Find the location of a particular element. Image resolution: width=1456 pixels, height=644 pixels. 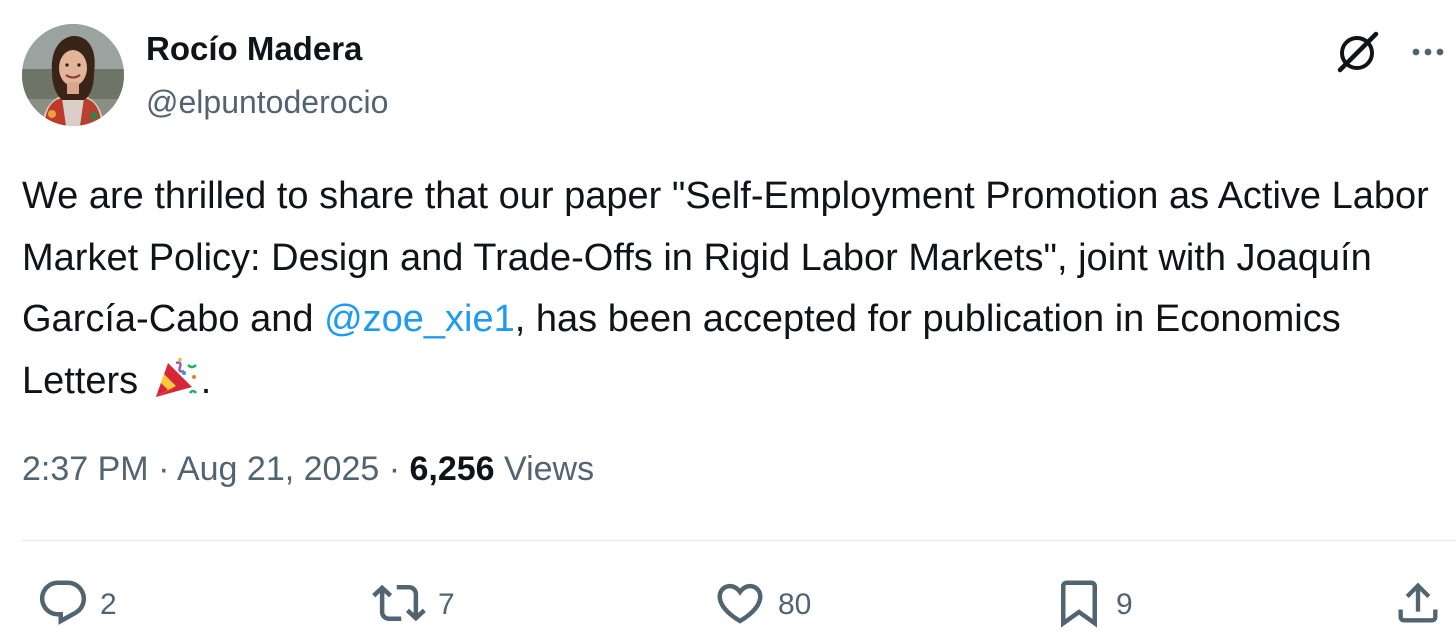

reply-button: 2 is located at coordinates (76, 605).